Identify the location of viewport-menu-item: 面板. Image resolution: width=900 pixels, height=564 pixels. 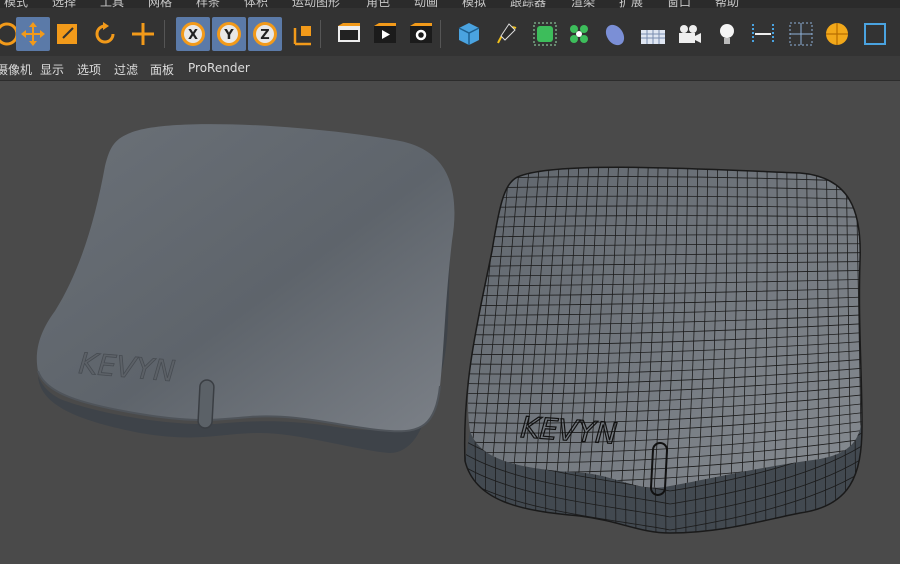
(162, 69).